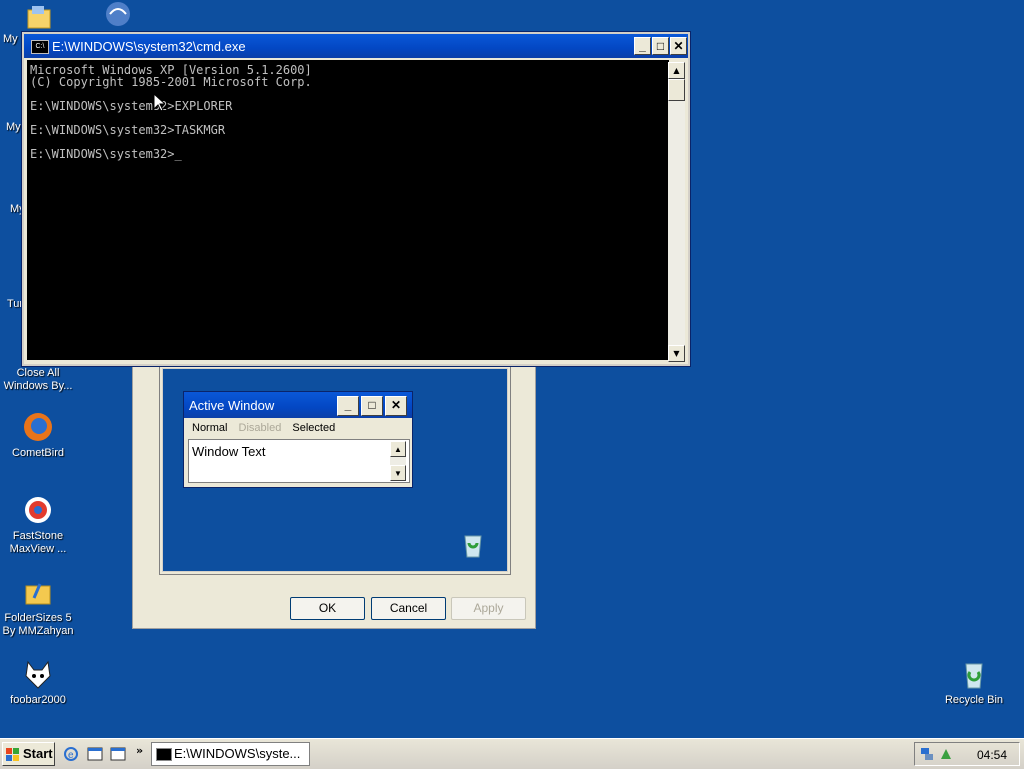 The width and height of the screenshot is (1024, 769). Describe the element at coordinates (676, 212) in the screenshot. I see `cmd-scrollbar: ▲ ▼` at that location.